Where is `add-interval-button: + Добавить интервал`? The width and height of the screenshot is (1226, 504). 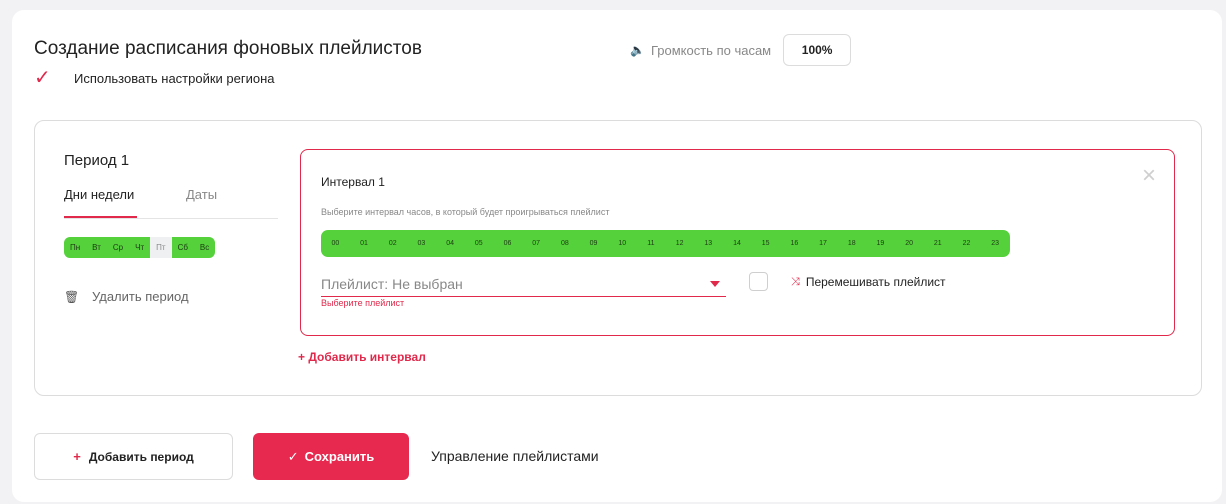 add-interval-button: + Добавить интервал is located at coordinates (362, 357).